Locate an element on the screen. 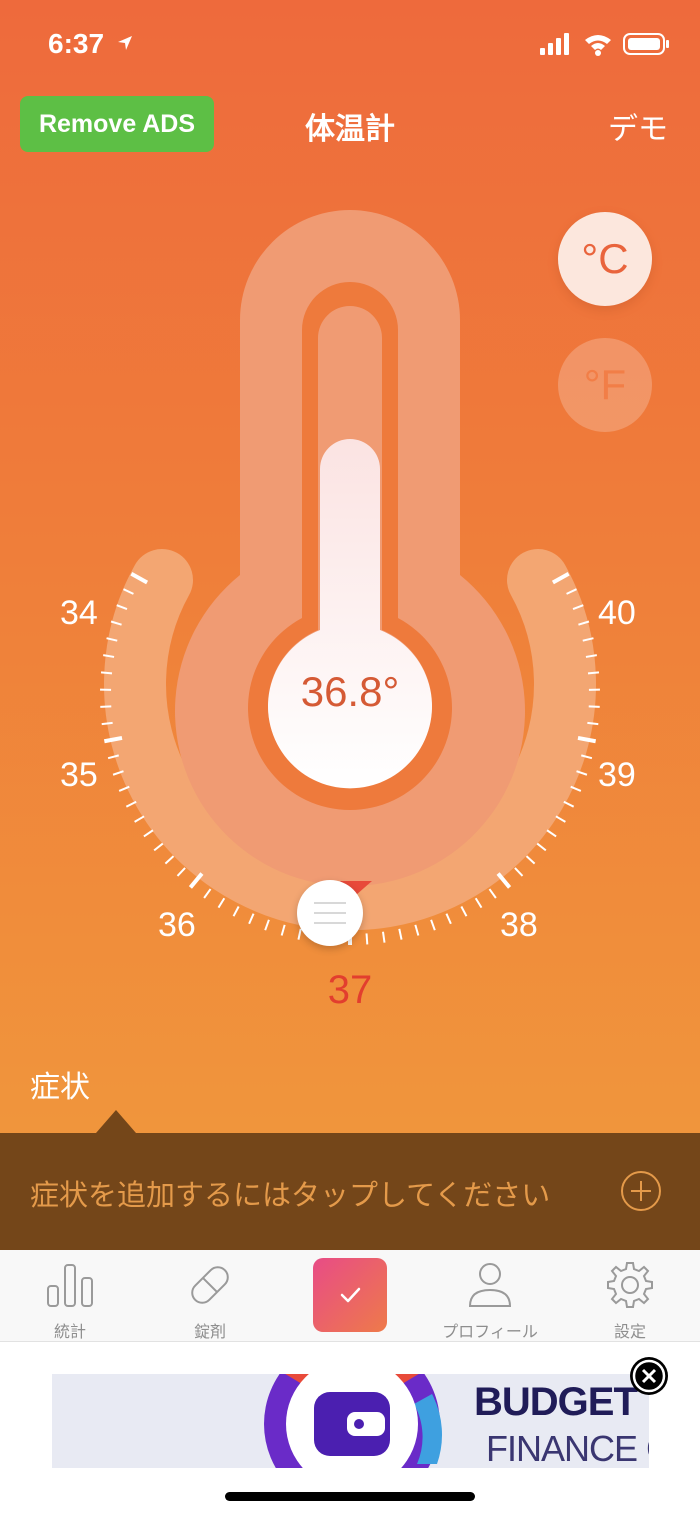 This screenshot has height=1516, width=700. add-symptom-prompt: 症状を追加するにはタップしてください is located at coordinates (290, 1193).